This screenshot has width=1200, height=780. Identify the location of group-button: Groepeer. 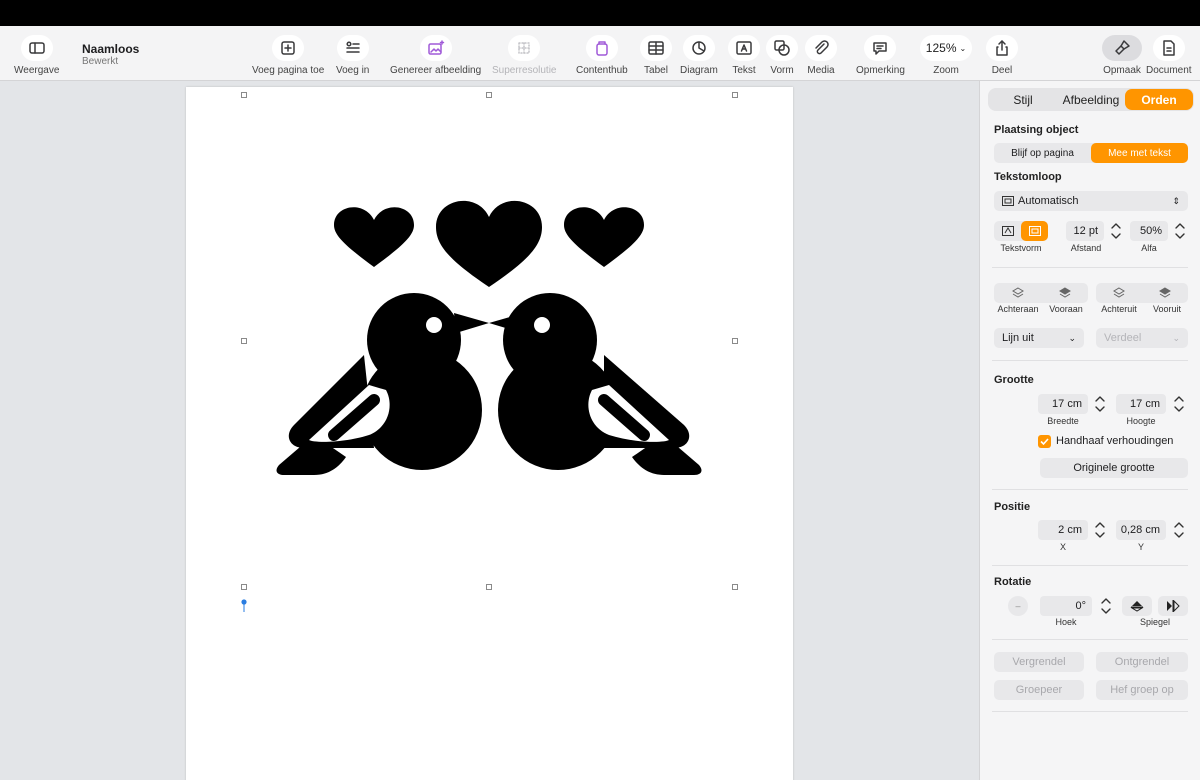
(1039, 690).